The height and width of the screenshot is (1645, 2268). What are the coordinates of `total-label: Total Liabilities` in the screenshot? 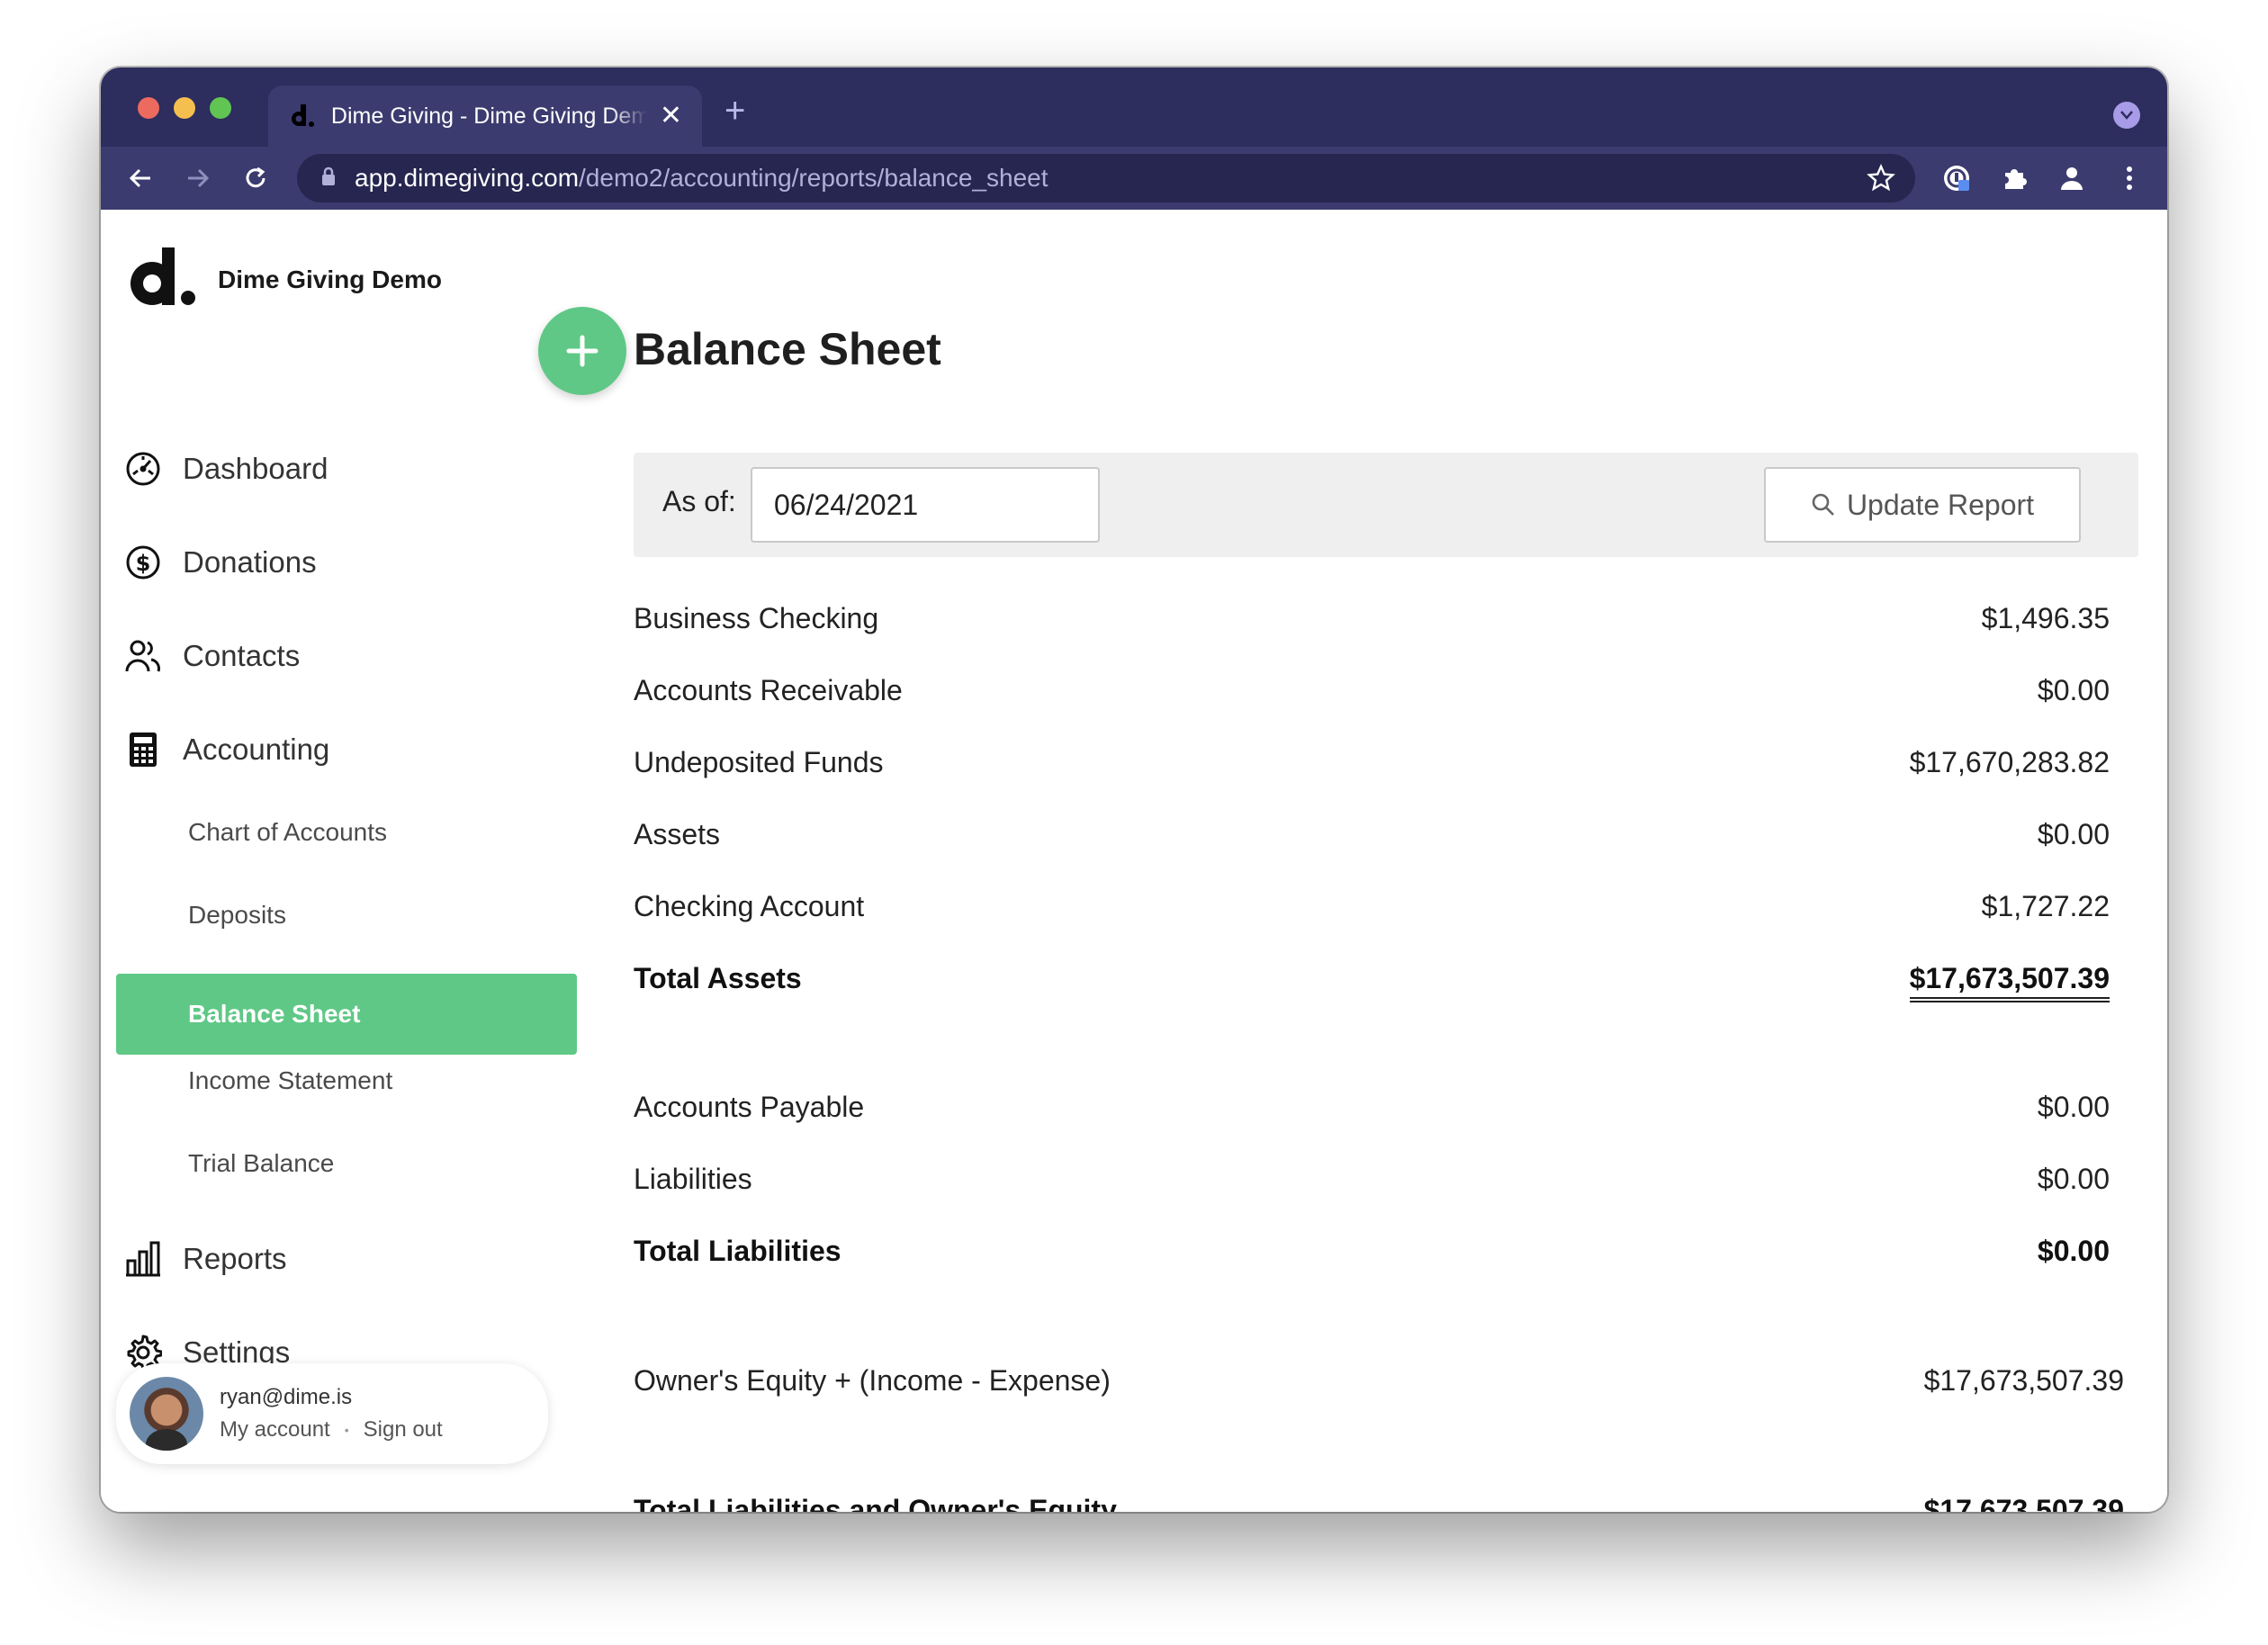 It's located at (738, 1251).